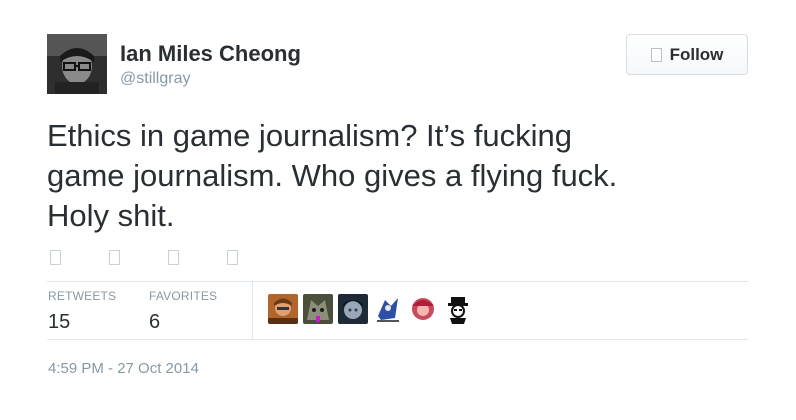 The width and height of the screenshot is (796, 420). I want to click on retweets-count: 15, so click(59, 322).